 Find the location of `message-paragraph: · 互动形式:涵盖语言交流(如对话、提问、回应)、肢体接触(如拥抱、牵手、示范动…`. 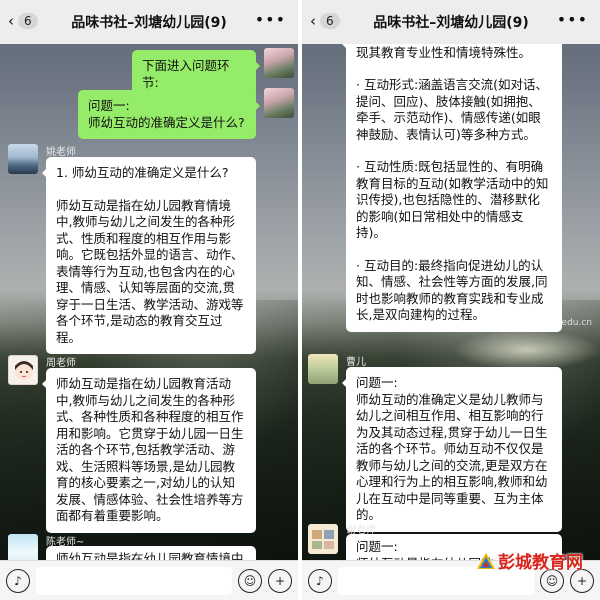

message-paragraph: · 互动形式:涵盖语言交流(如对话、提问、回应)、肢体接触(如拥抱、牵手、示范动… is located at coordinates (452, 109).